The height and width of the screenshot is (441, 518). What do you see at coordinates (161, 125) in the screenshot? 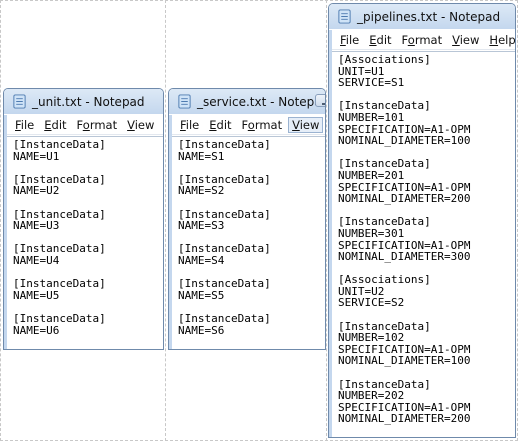
I see `menu-help: He` at bounding box center [161, 125].